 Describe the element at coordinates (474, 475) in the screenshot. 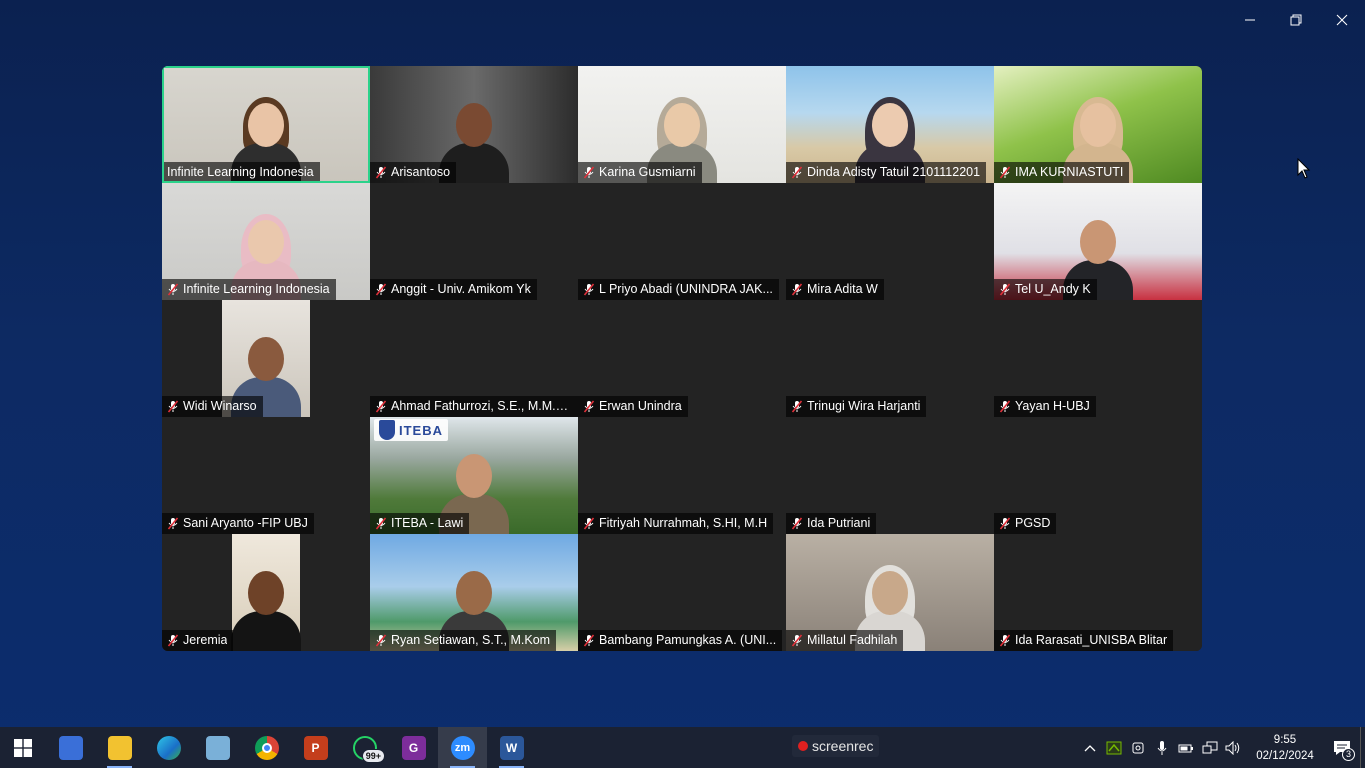

I see `participant-tile: ITEBA ITEBA - Lawi` at that location.